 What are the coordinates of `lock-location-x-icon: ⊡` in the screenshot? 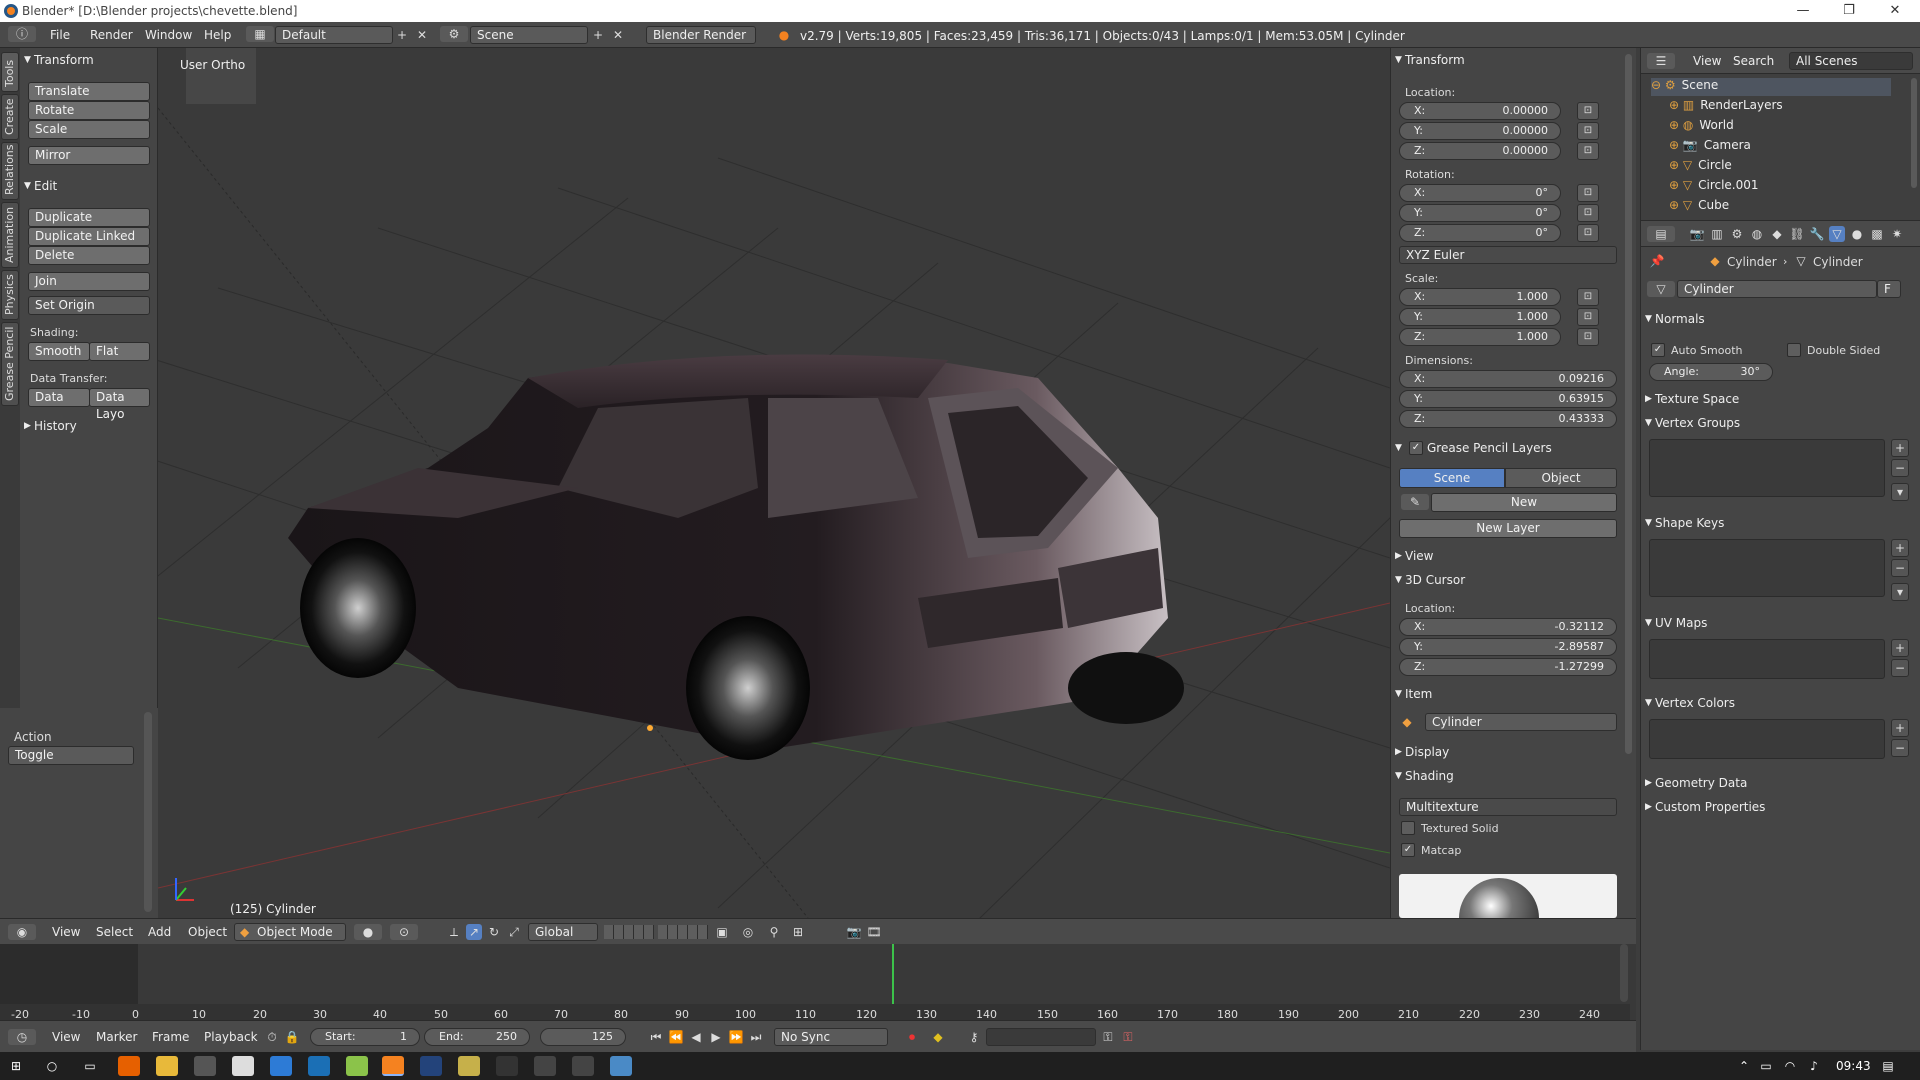 It's located at (1588, 111).